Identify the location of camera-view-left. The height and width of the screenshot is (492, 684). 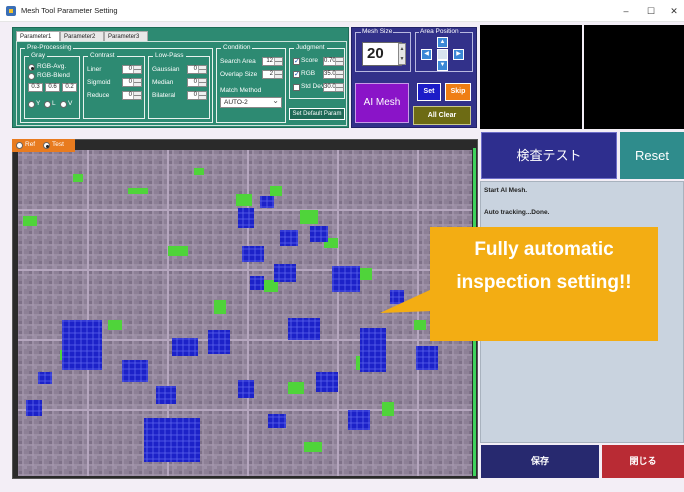
(531, 77).